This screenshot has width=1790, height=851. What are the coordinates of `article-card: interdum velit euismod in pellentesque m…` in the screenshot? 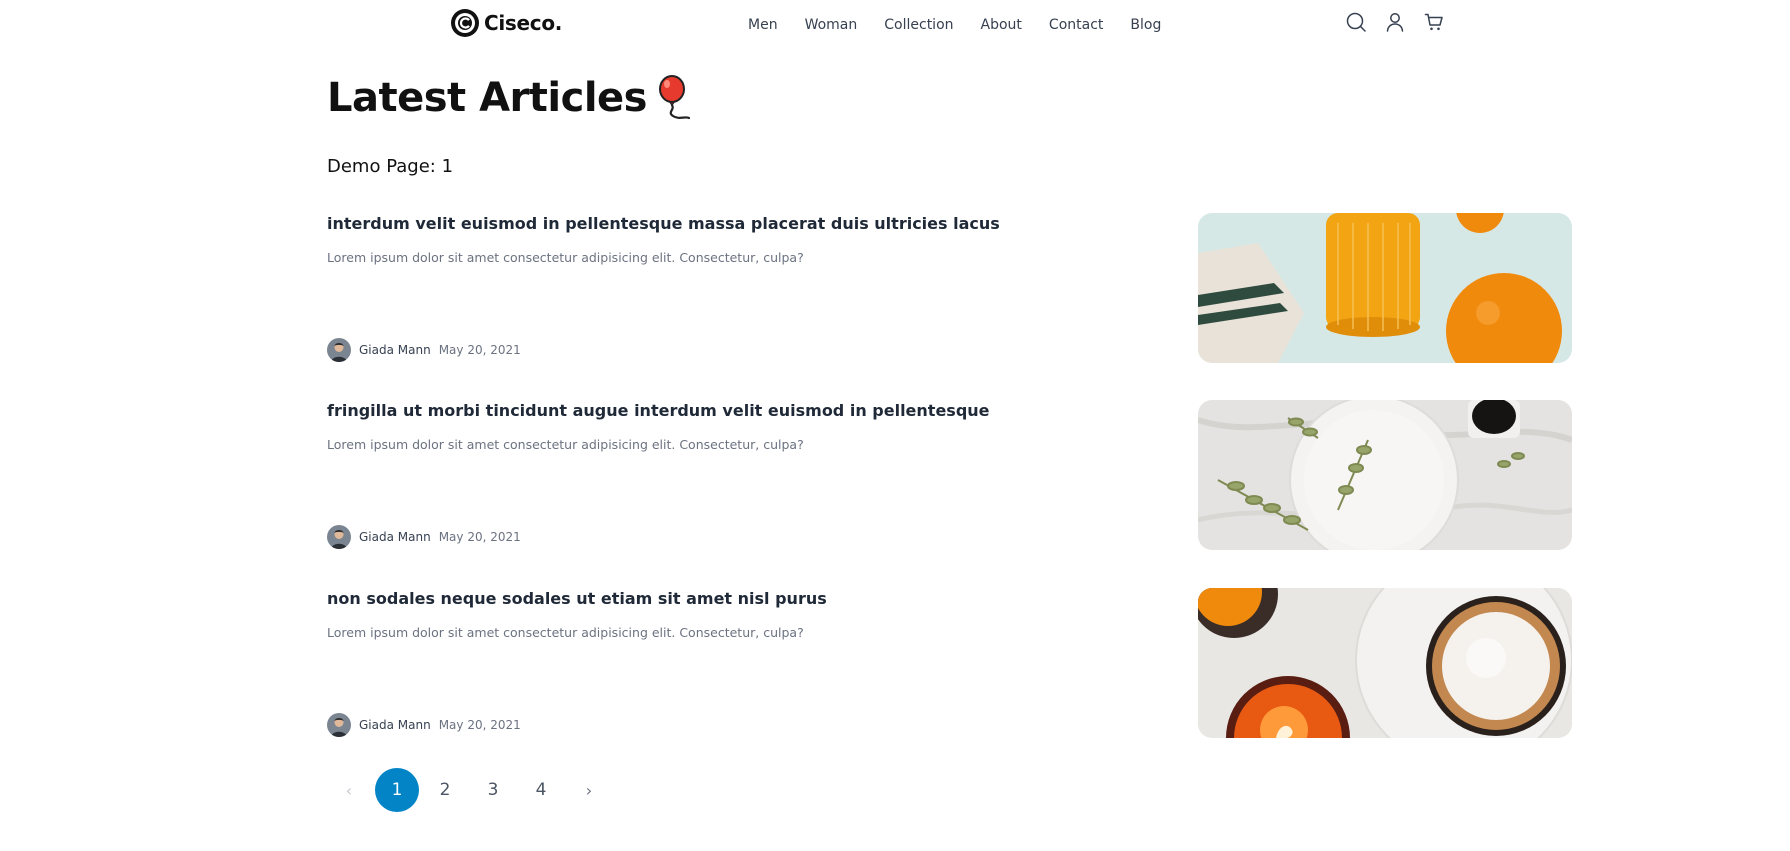 It's located at (949, 289).